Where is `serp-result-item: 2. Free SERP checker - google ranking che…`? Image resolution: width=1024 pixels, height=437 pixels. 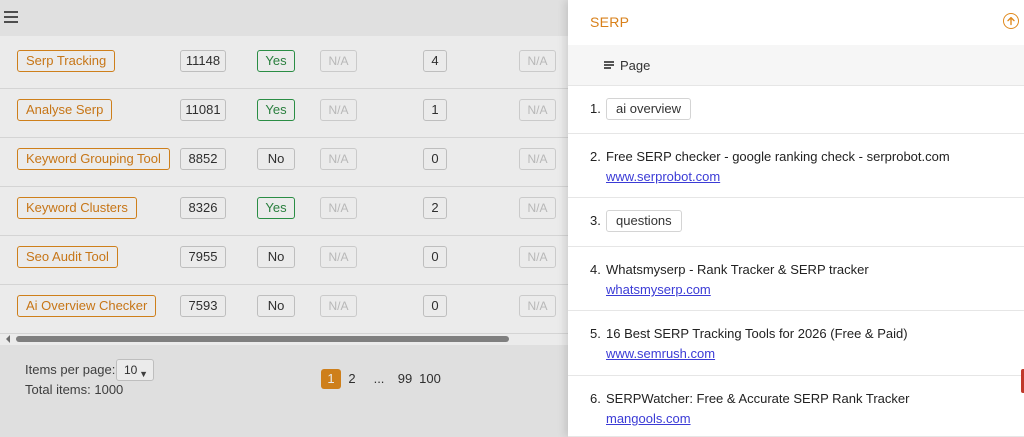
serp-result-item: 2. Free SERP checker - google ranking che… is located at coordinates (796, 166).